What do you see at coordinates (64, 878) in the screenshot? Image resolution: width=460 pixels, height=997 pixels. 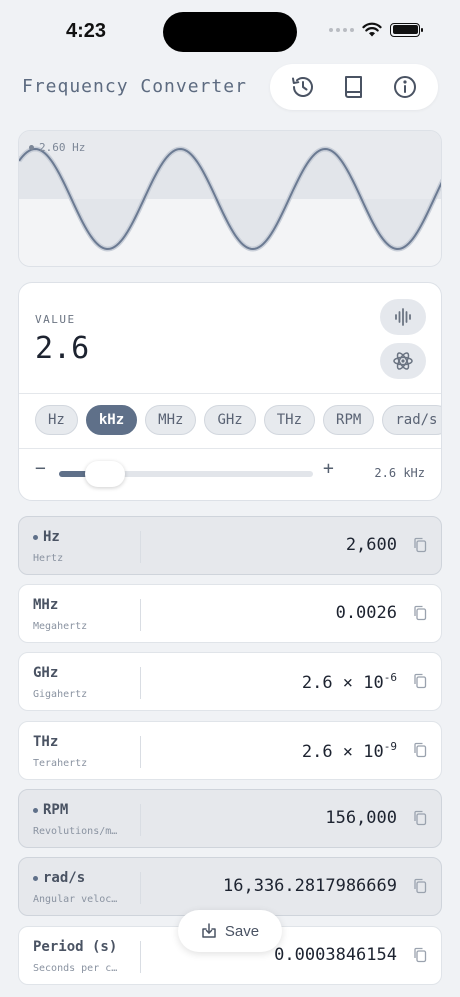 I see `result-unit-label: rad/s` at bounding box center [64, 878].